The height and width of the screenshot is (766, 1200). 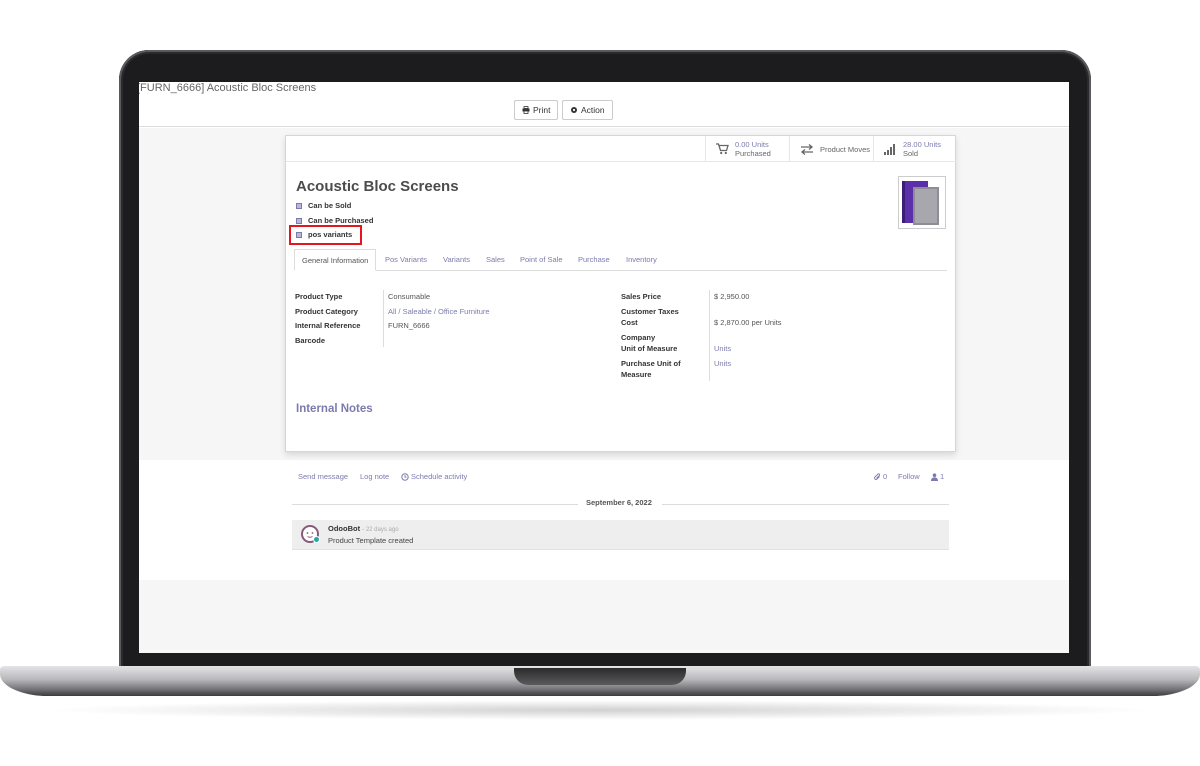 I want to click on sold-smart-button: 28.00 Units Sold, so click(x=915, y=149).